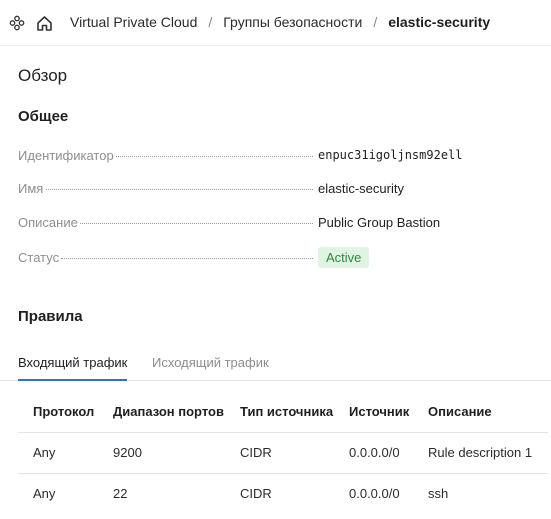 The width and height of the screenshot is (551, 519). I want to click on breadcrumb-vpc: Virtual Private Cloud, so click(133, 22).